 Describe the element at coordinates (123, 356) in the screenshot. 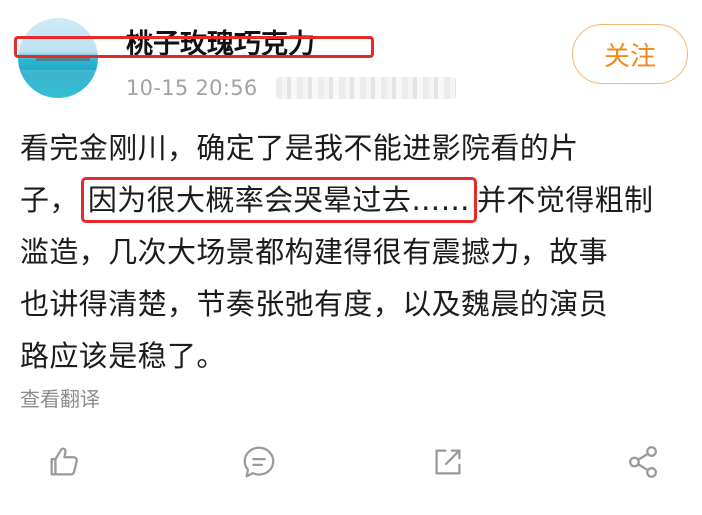

I see `body-line-5: 路应该是稳了。` at that location.